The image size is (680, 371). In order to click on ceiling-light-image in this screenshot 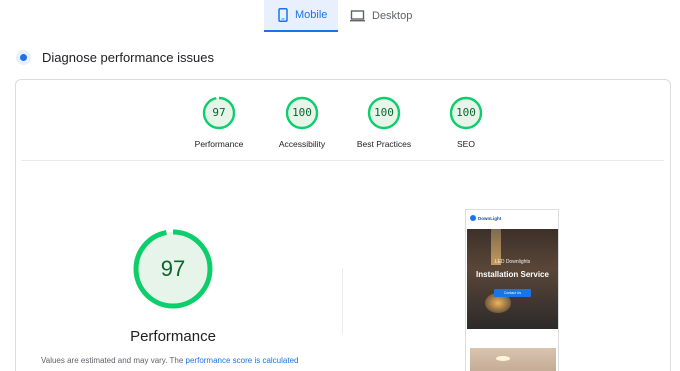, I will do `click(503, 358)`.